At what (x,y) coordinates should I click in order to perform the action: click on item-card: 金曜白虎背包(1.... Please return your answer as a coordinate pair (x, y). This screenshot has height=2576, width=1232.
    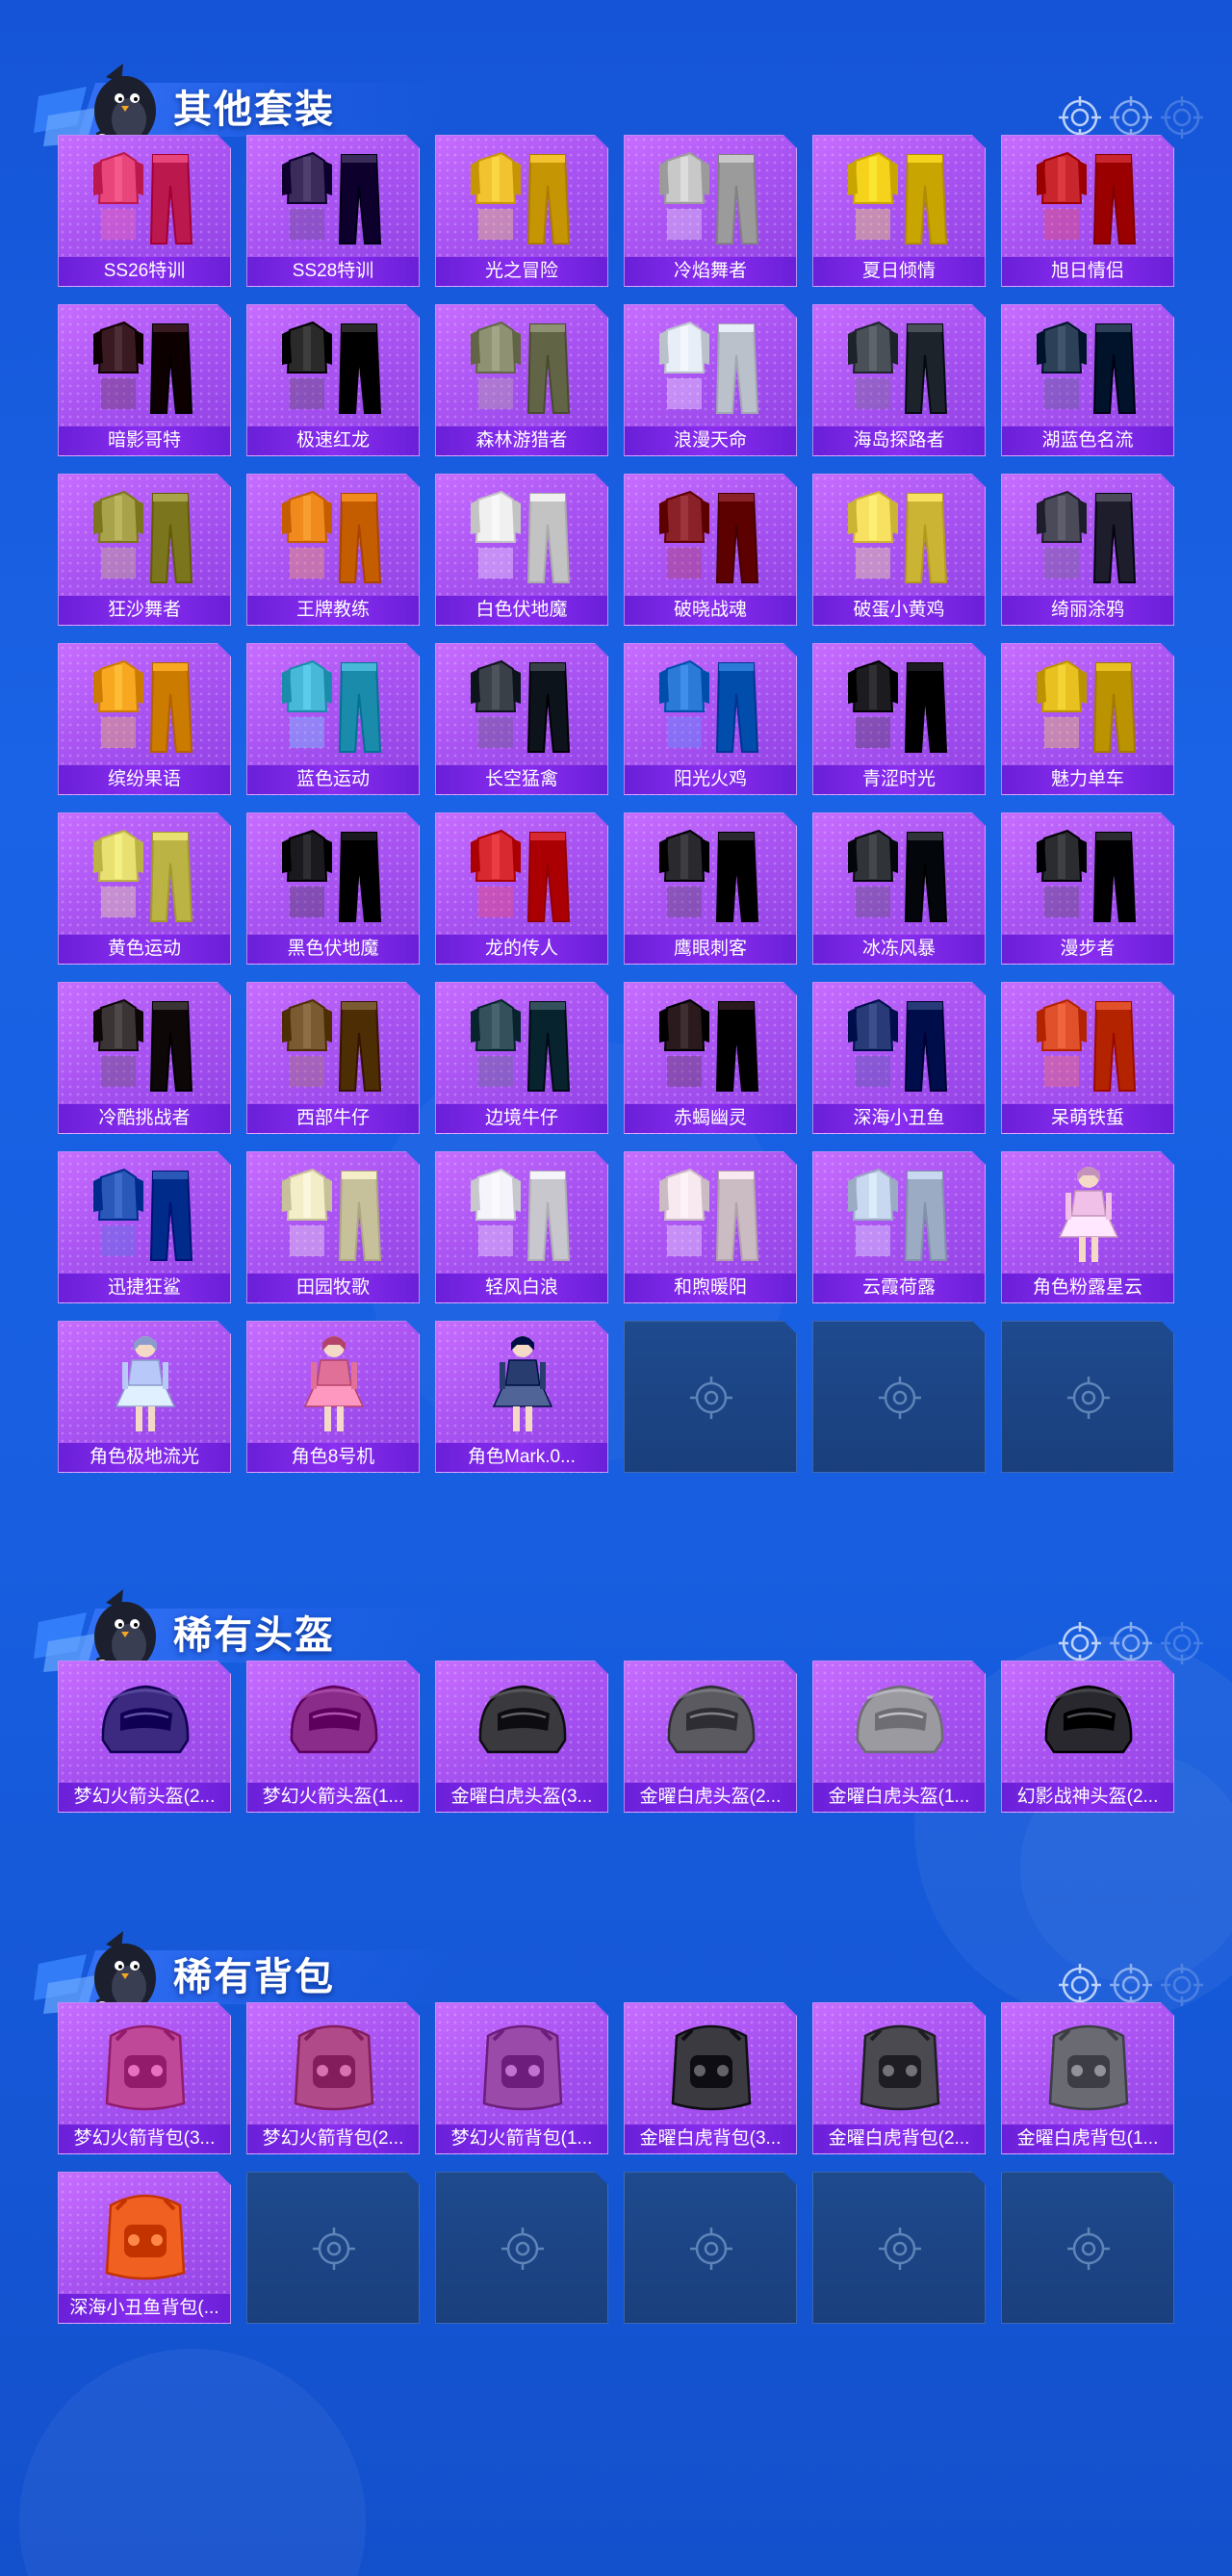
    Looking at the image, I should click on (1087, 2078).